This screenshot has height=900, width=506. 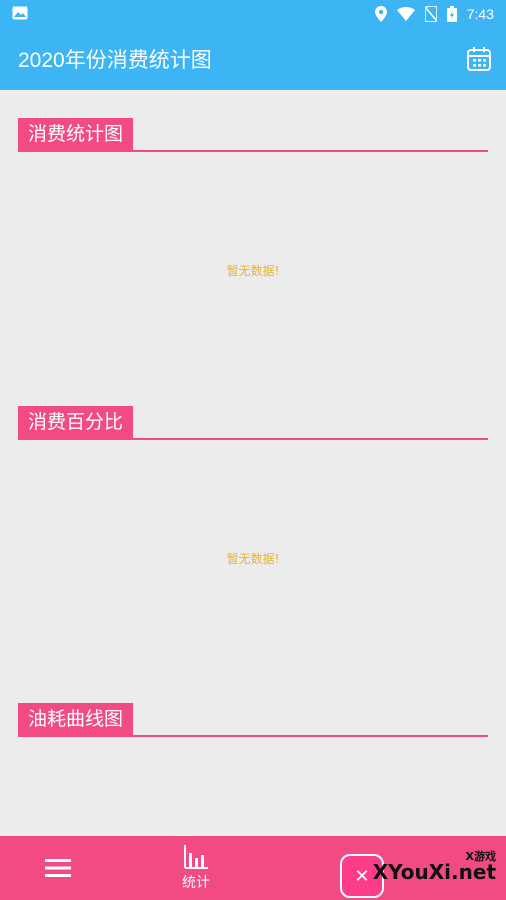 What do you see at coordinates (58, 868) in the screenshot?
I see `menu-icon` at bounding box center [58, 868].